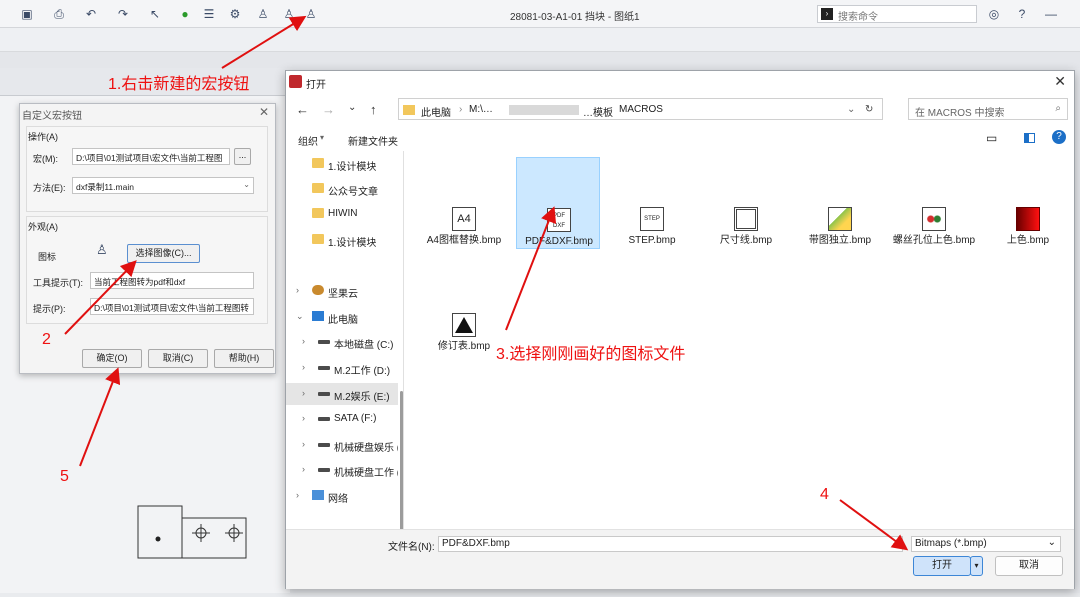  I want to click on arrow-step3, so click(531, 268).